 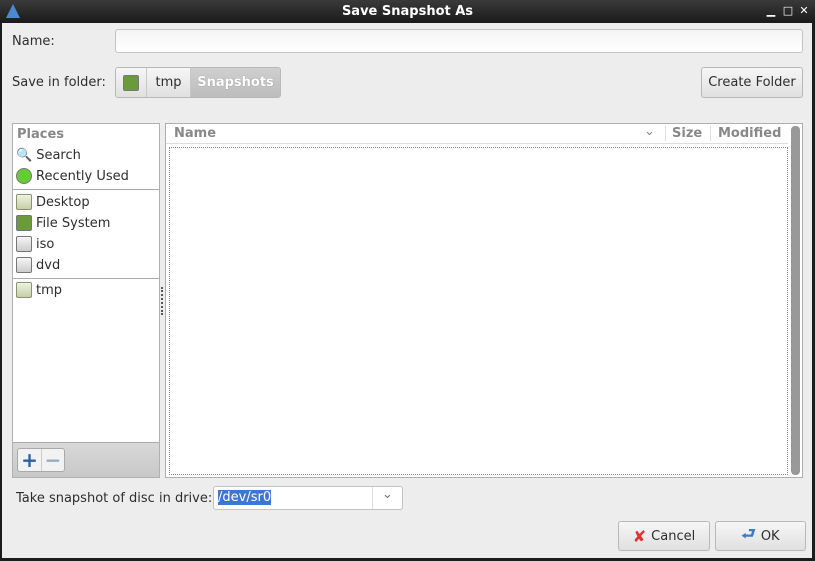 What do you see at coordinates (748, 533) in the screenshot?
I see `ok-arrow-icon: ⮐` at bounding box center [748, 533].